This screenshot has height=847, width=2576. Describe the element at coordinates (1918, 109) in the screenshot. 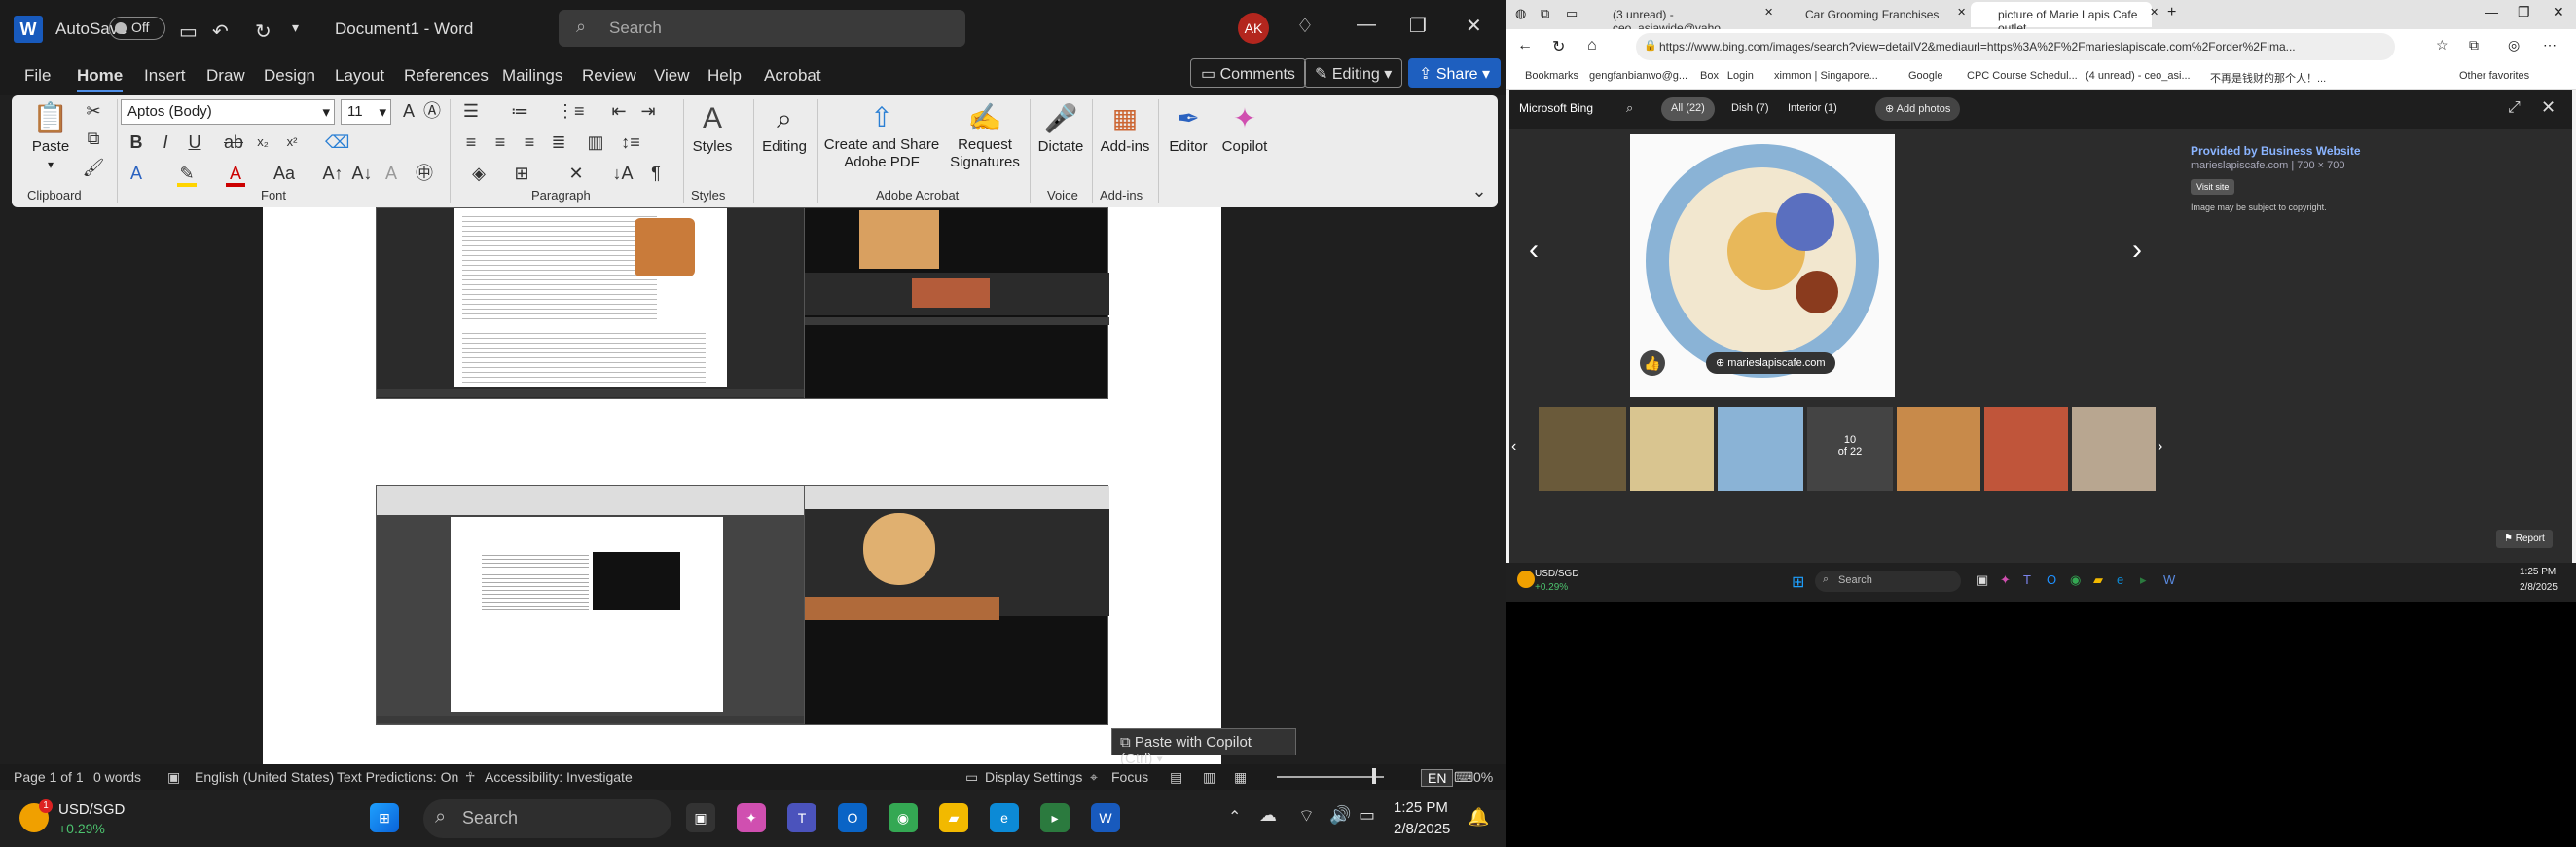

I see `add-photos-button: ⊕ Add photos` at that location.